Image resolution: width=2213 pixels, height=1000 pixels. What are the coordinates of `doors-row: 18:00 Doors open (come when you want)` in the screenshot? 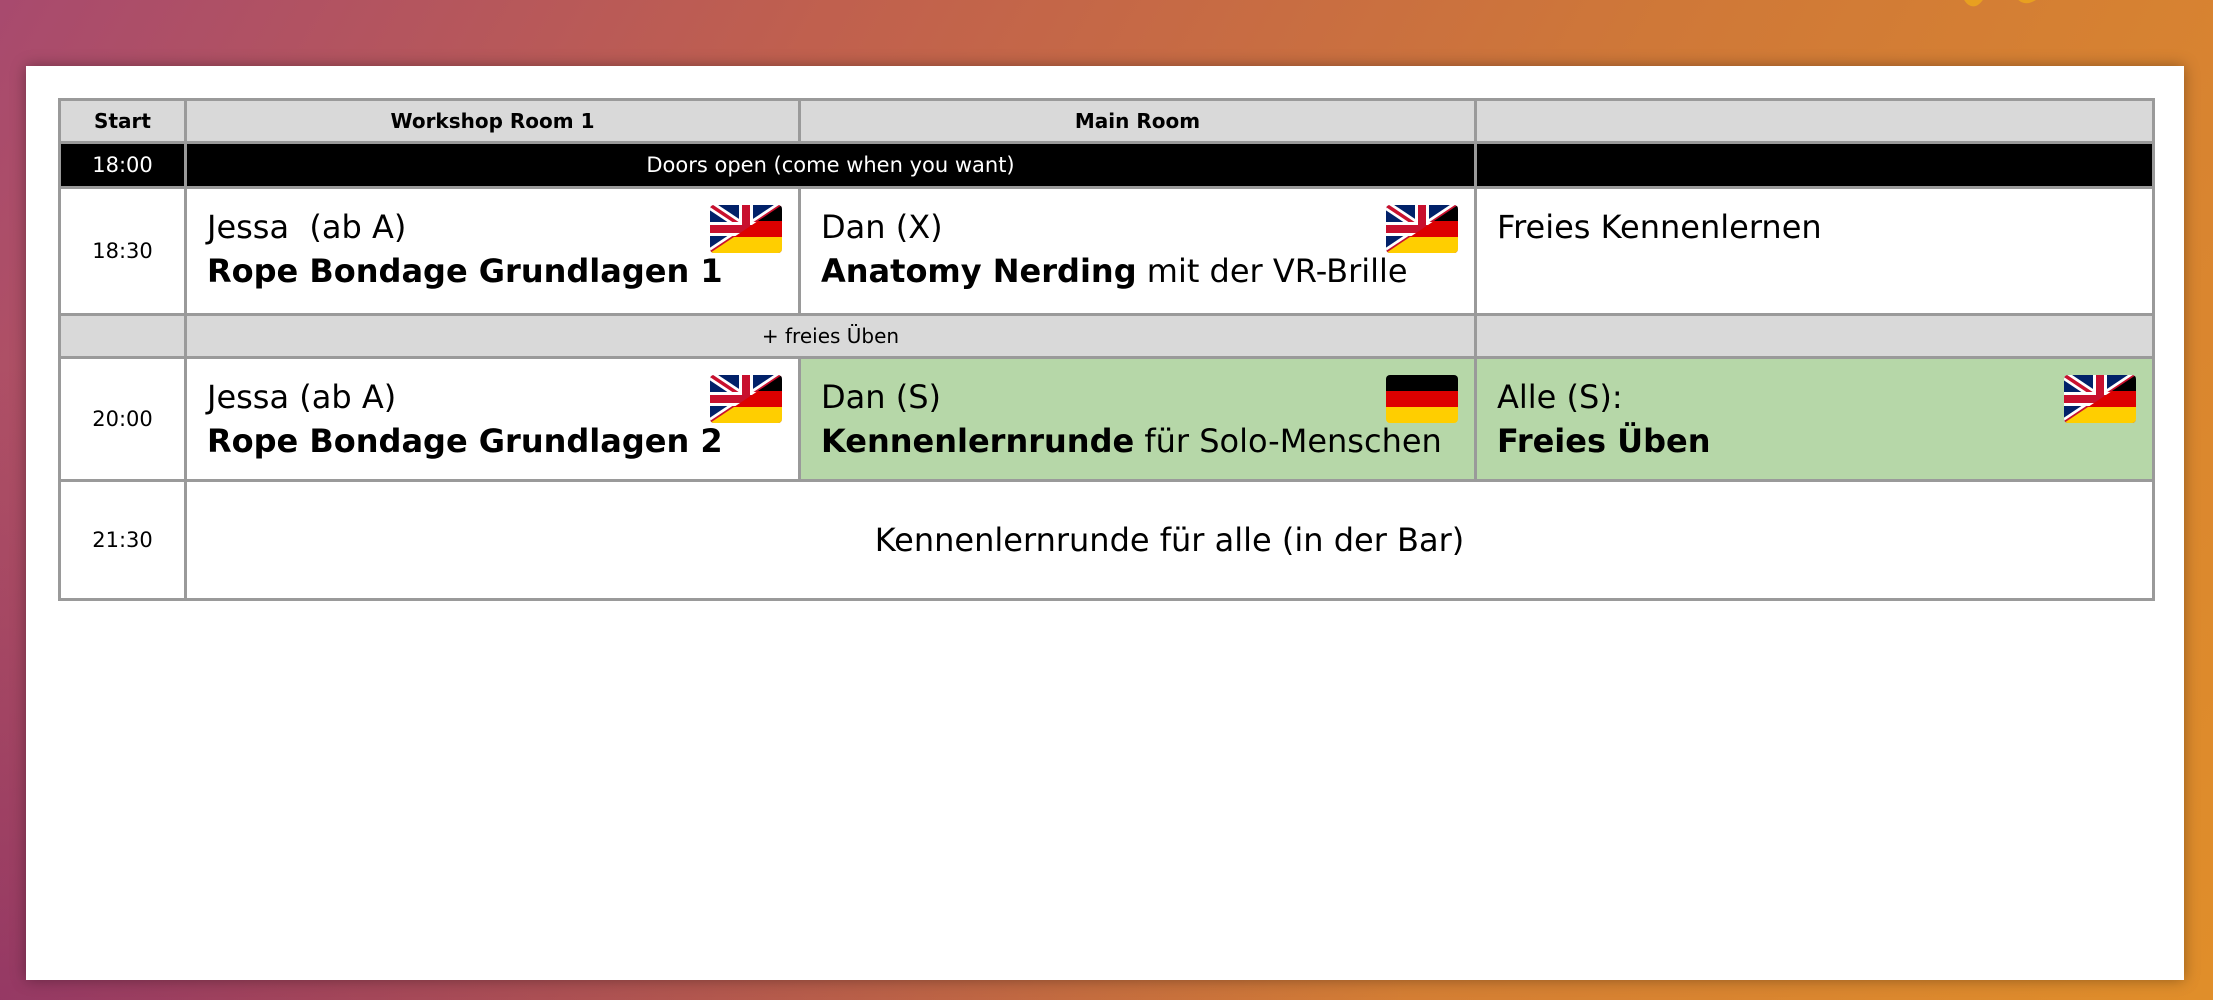 It's located at (1106, 165).